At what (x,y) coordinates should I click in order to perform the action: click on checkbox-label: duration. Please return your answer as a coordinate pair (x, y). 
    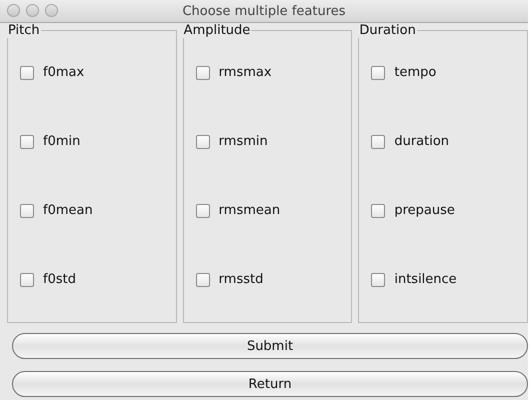
    Looking at the image, I should click on (422, 141).